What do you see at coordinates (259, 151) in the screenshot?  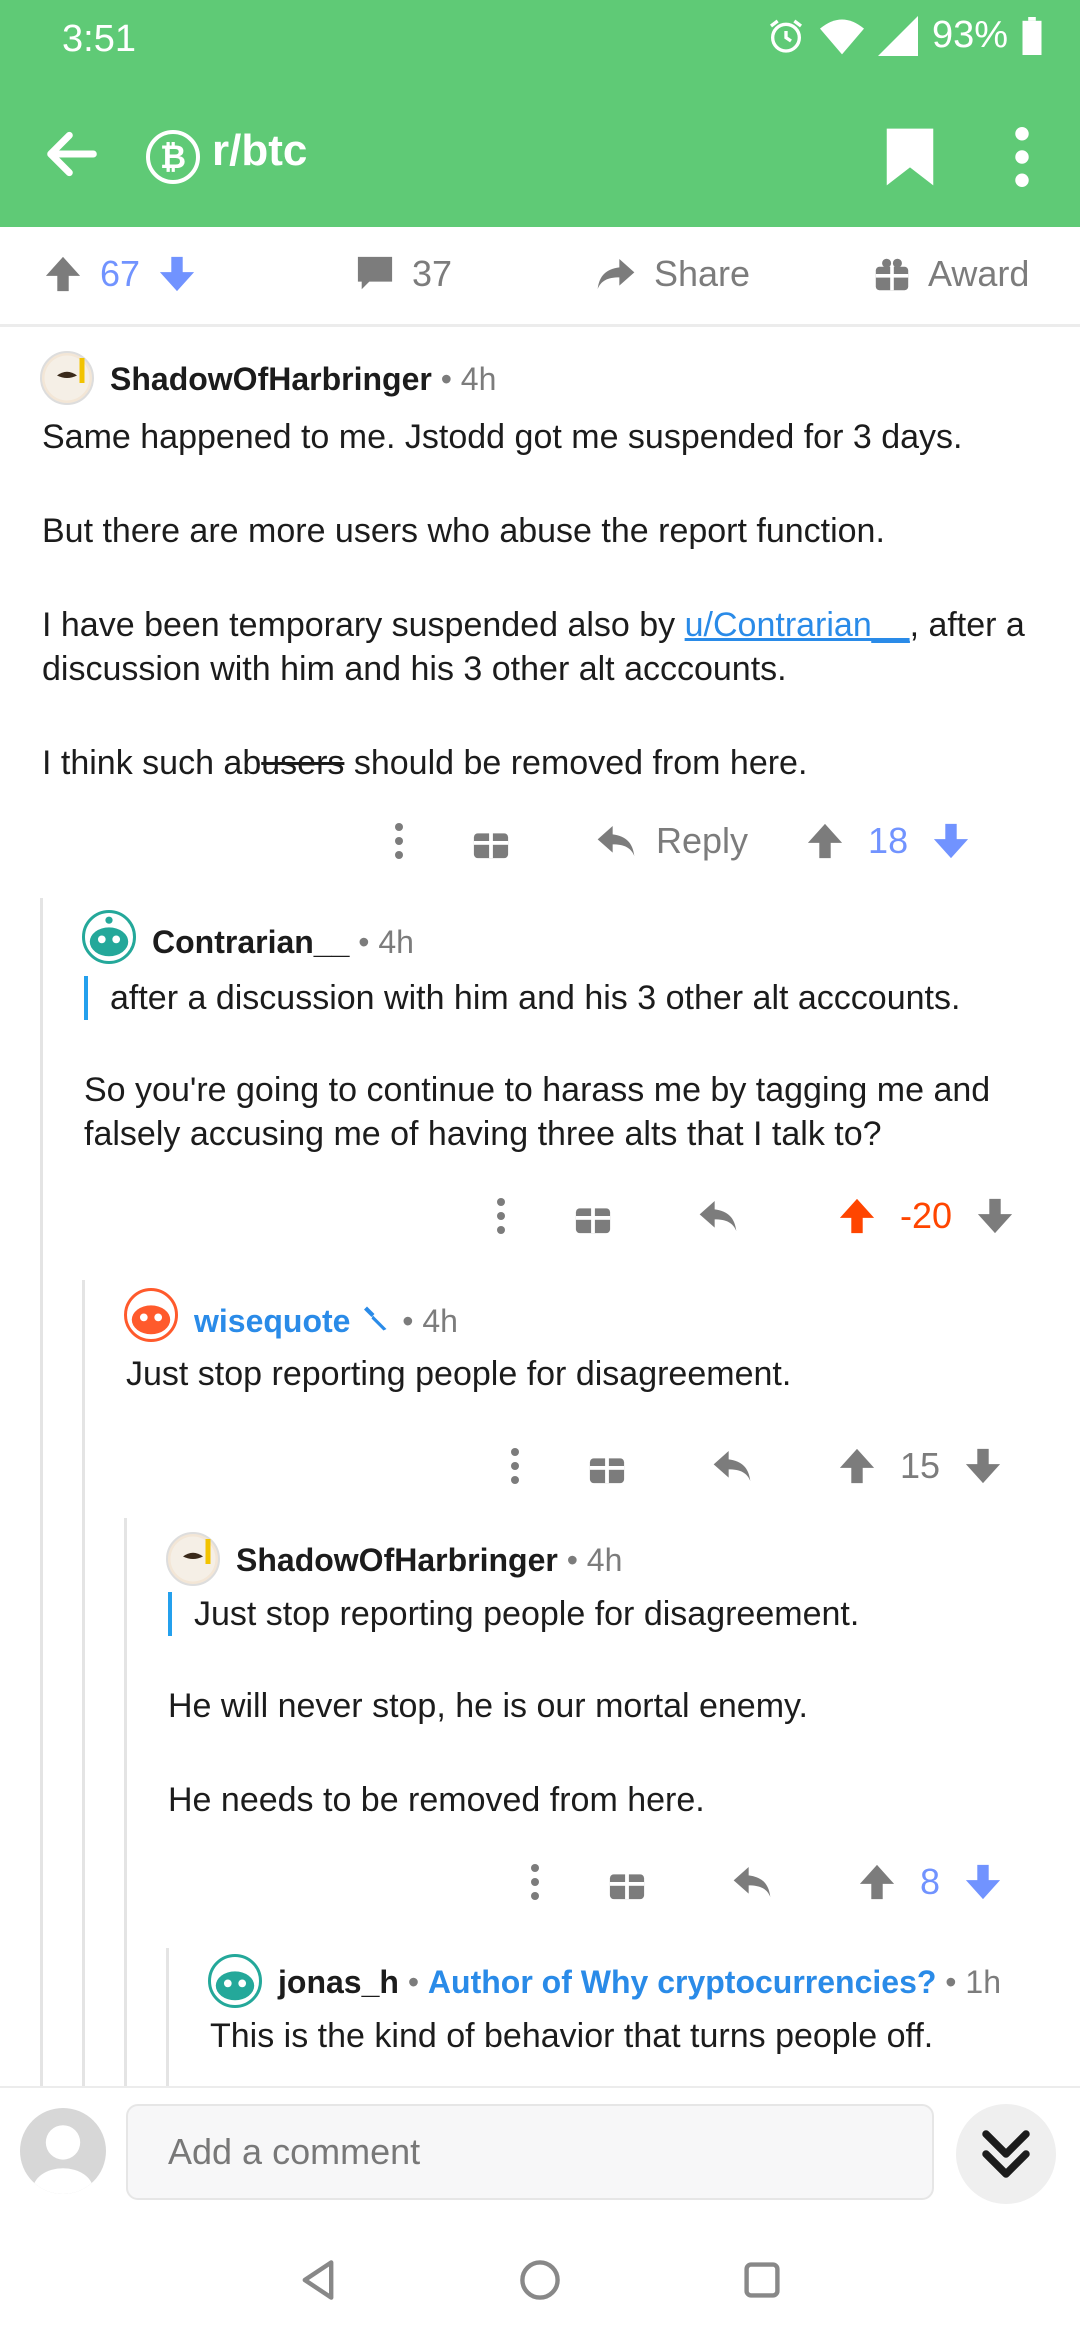 I see `subreddit-name: r/btc` at bounding box center [259, 151].